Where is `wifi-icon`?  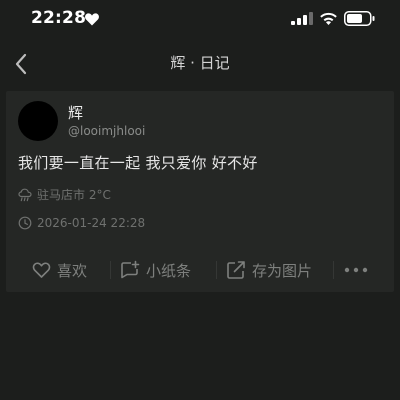 wifi-icon is located at coordinates (328, 18).